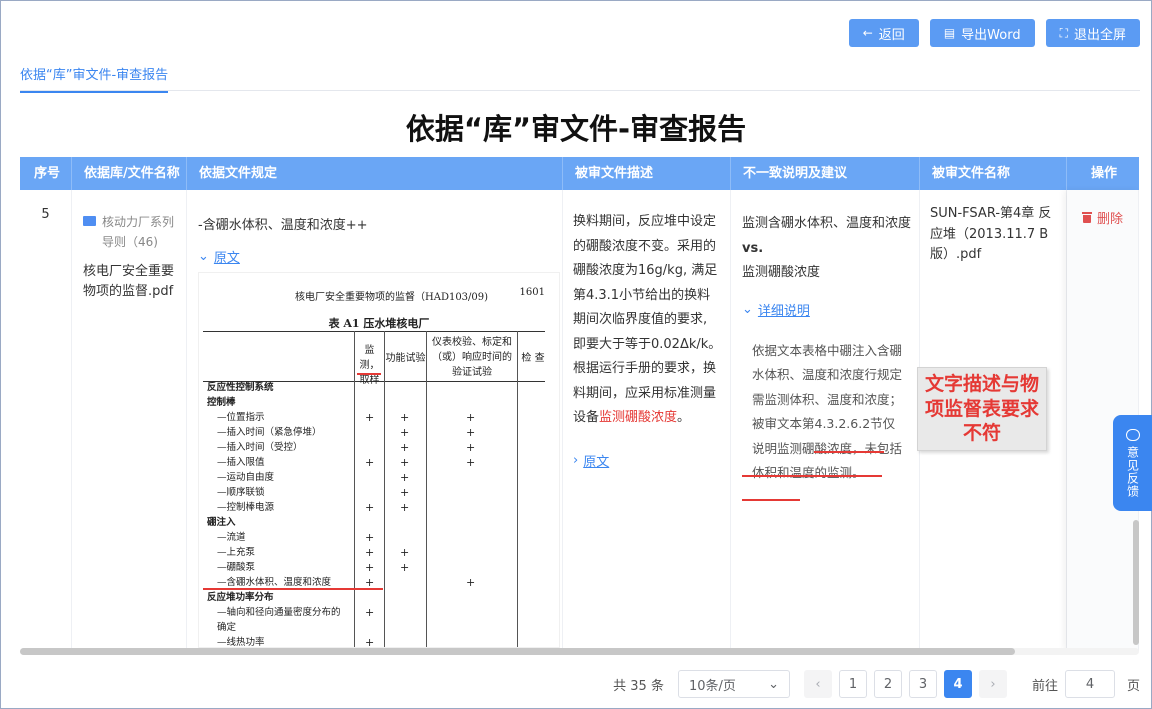  I want to click on scan-row: —上充泵, so click(236, 552).